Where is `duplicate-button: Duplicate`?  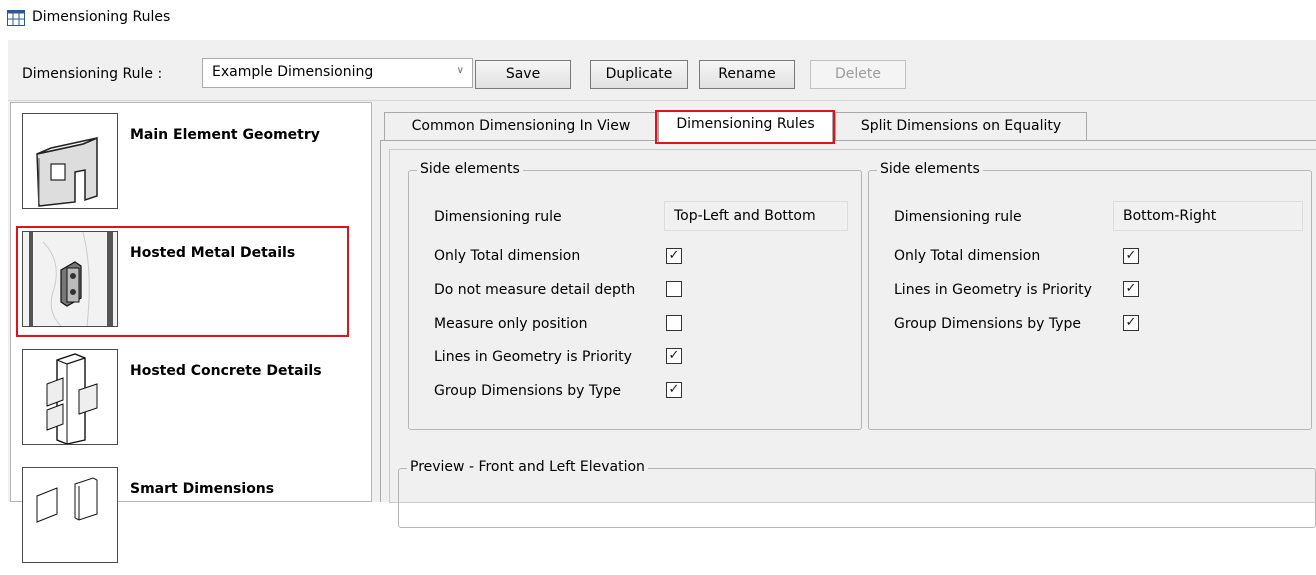
duplicate-button: Duplicate is located at coordinates (639, 74).